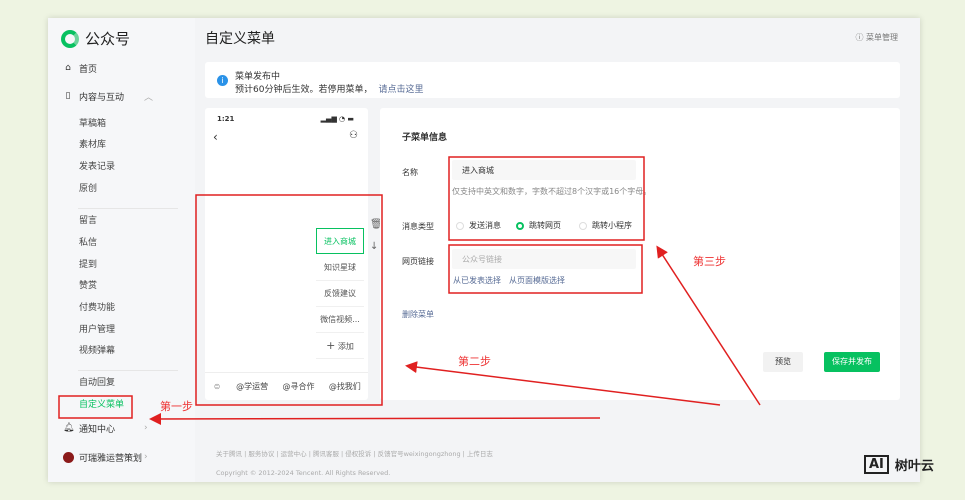 This screenshot has width=965, height=500. I want to click on arrow-step2, so click(563, 383).